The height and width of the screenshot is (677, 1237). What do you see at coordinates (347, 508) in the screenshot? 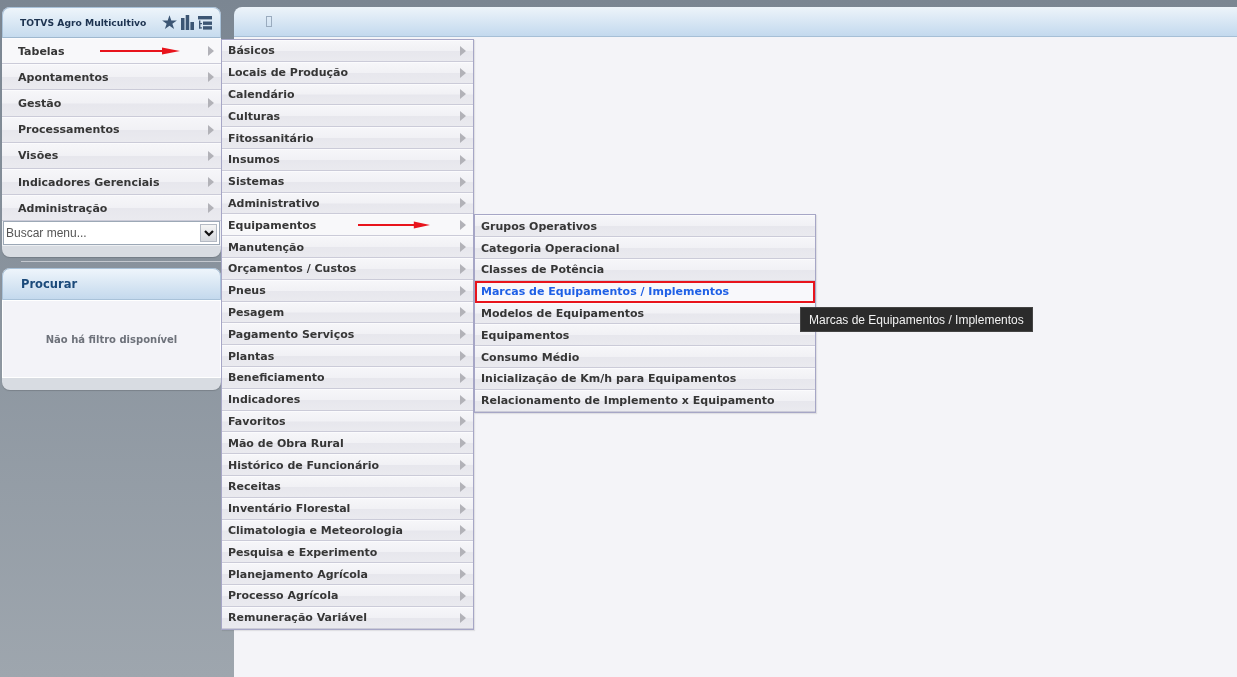
I see `menu-item: Inventário Florestal` at bounding box center [347, 508].